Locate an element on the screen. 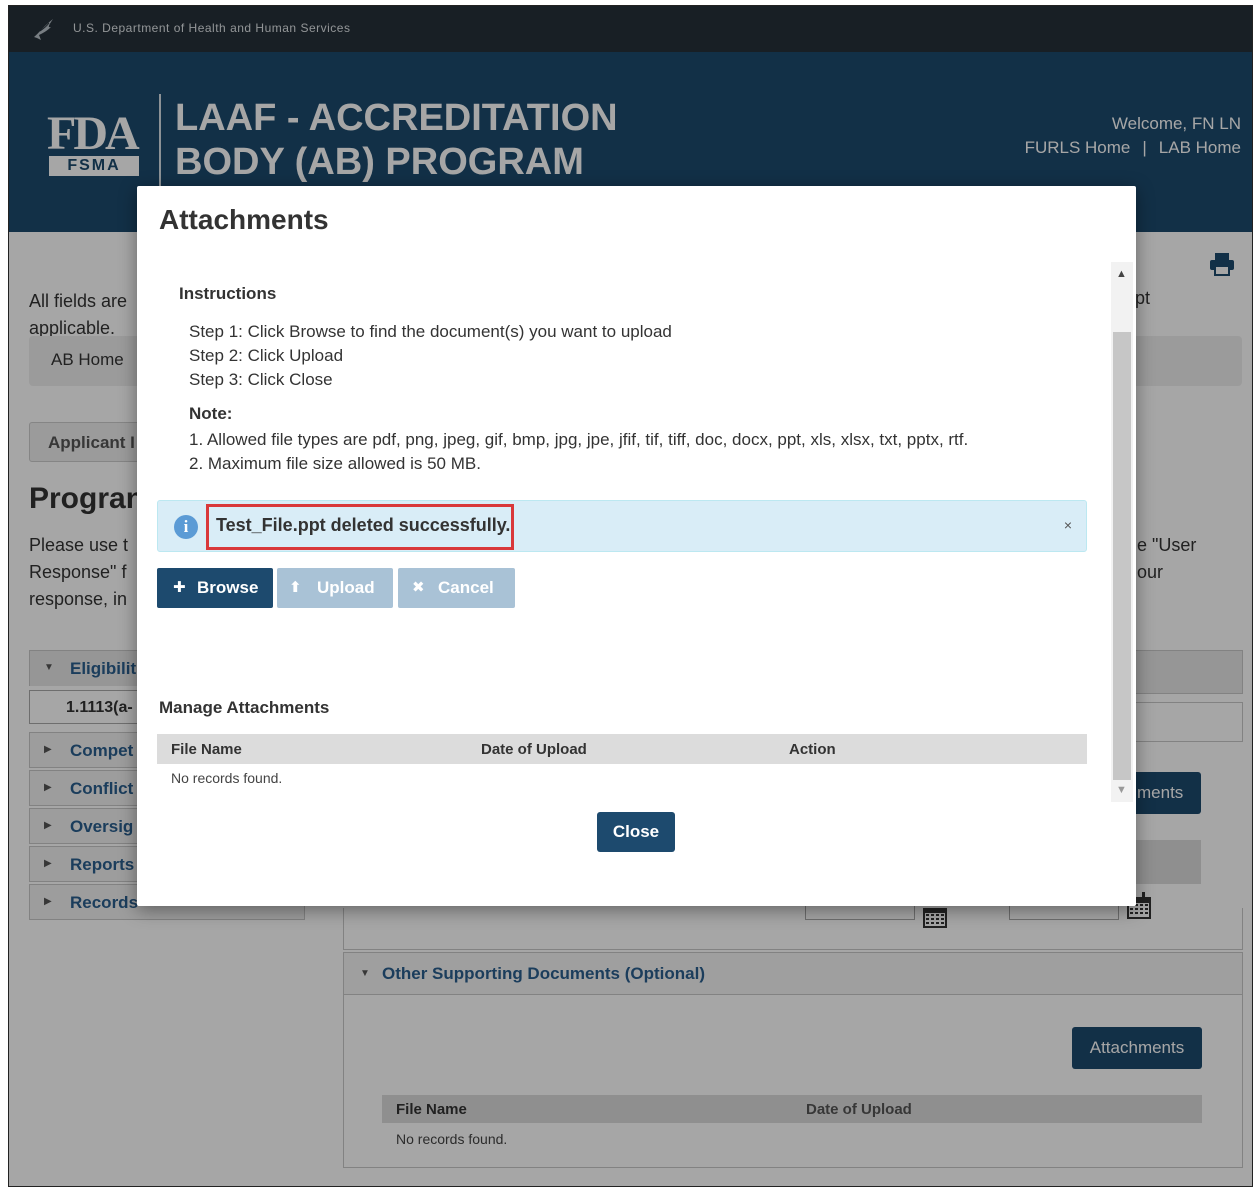  note-item: 2. Maximum file size allowed is 50 MB. is located at coordinates (335, 463).